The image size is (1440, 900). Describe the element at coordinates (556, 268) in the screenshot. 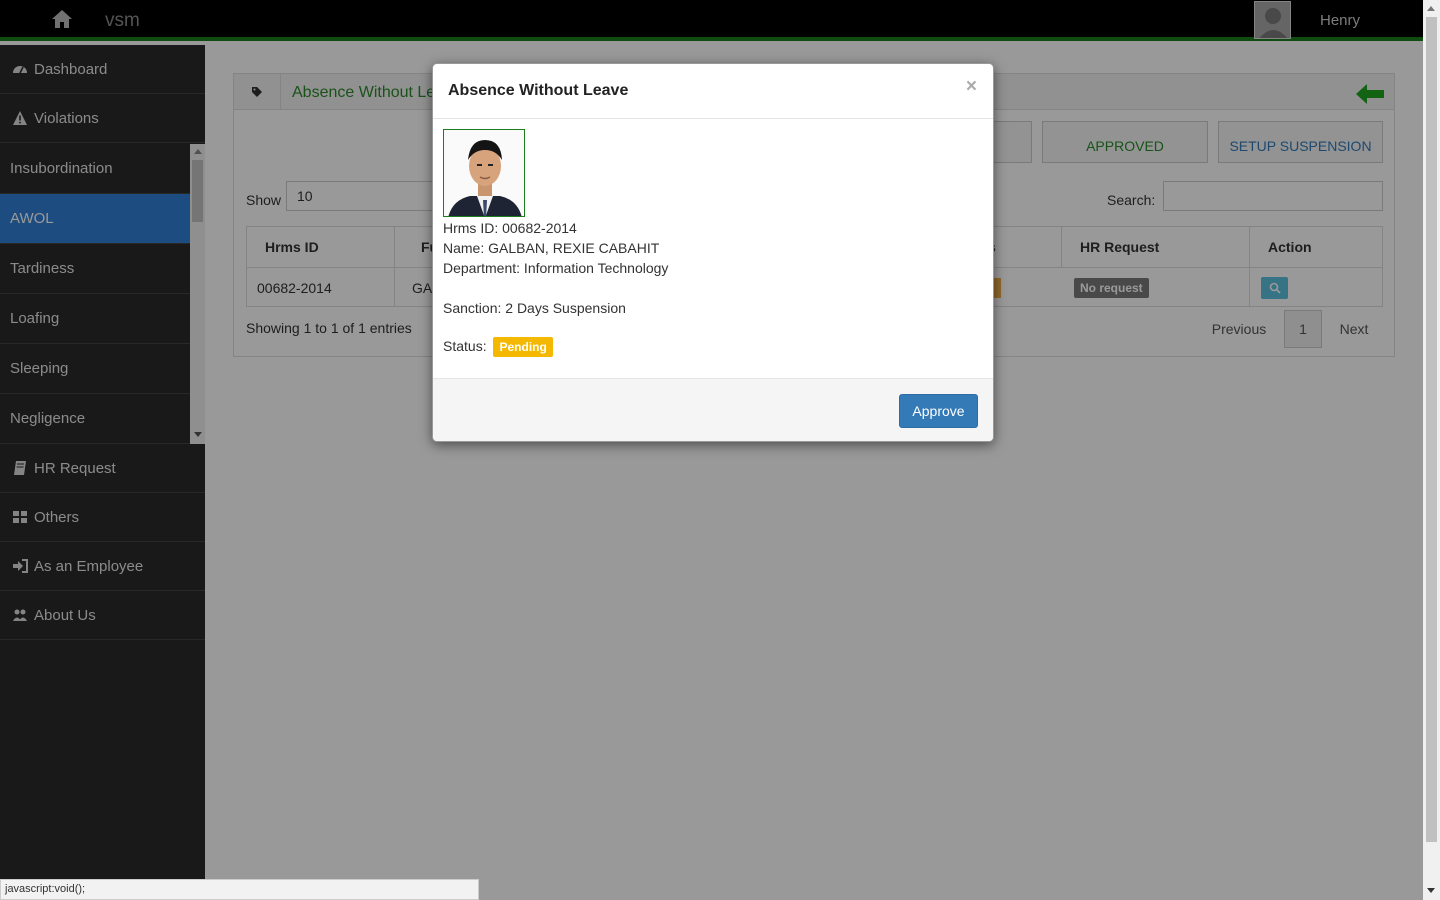

I see `employee-department: Department: Information Technology` at that location.